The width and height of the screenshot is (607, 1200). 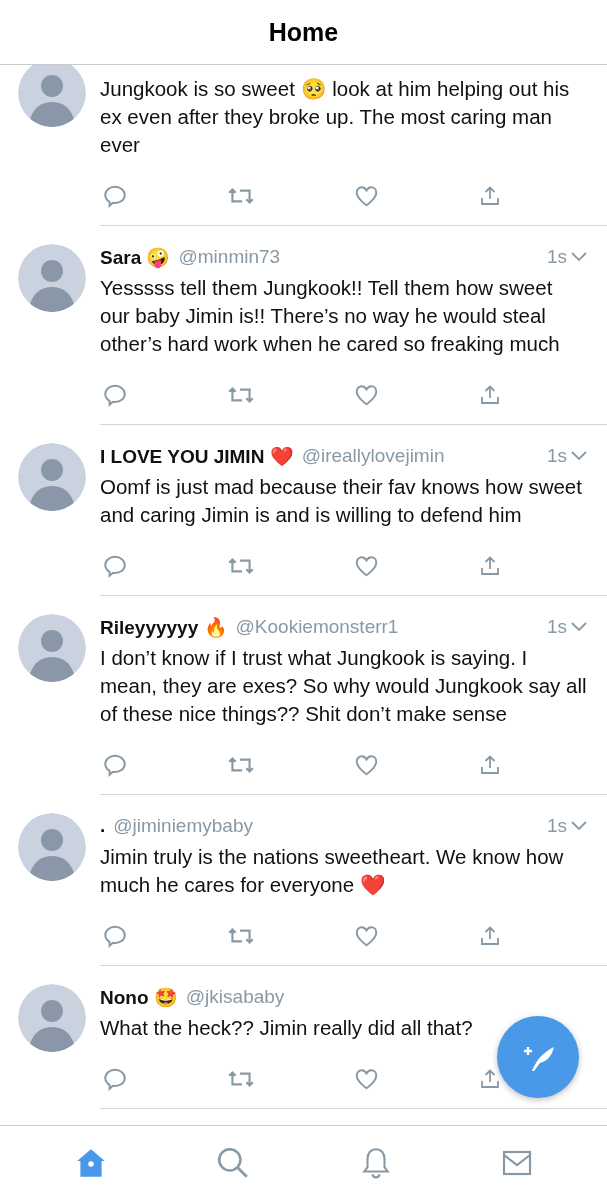 I want to click on user-name: Sara 🤪, so click(x=135, y=257).